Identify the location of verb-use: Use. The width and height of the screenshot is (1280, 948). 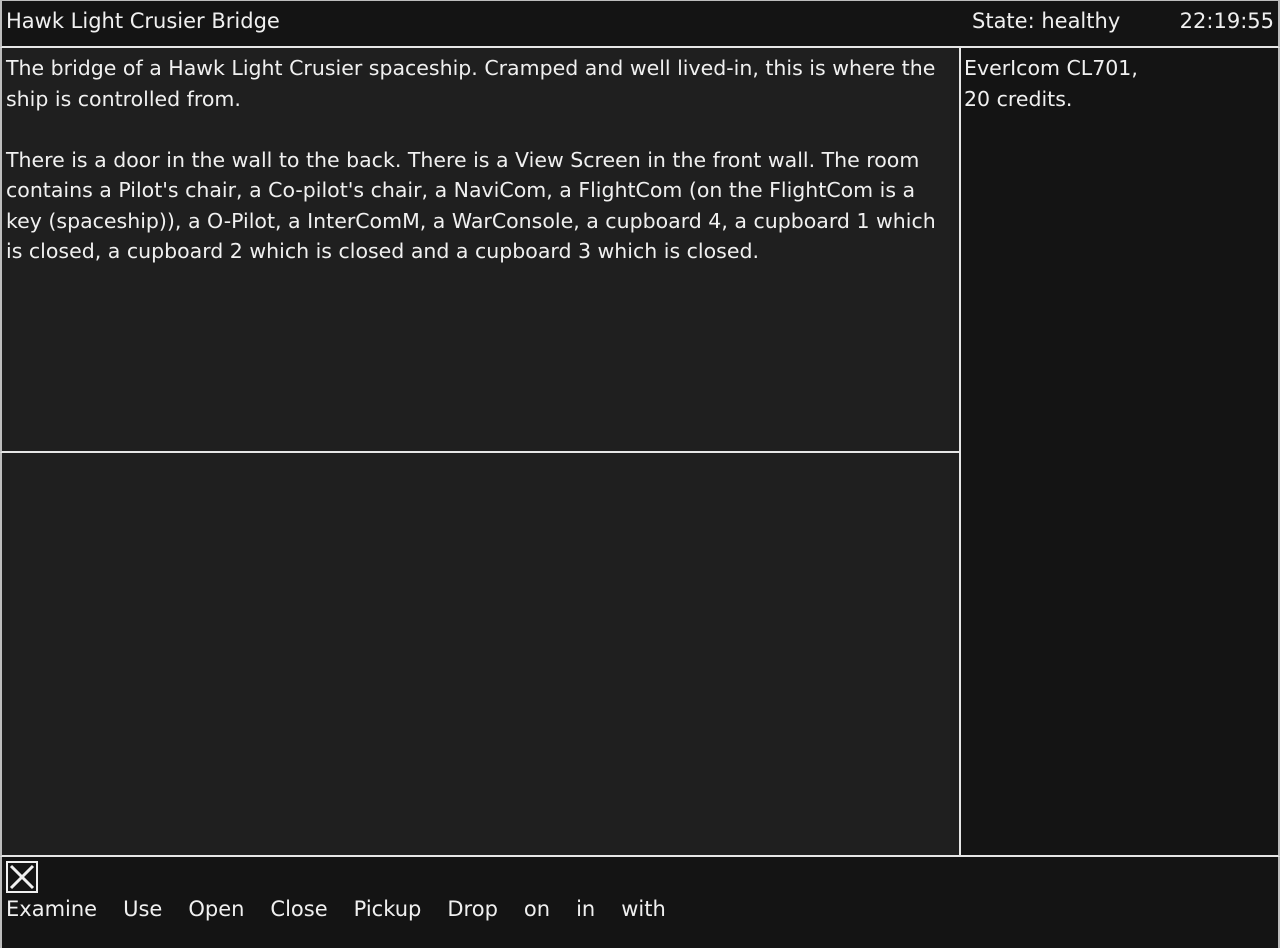
(142, 909).